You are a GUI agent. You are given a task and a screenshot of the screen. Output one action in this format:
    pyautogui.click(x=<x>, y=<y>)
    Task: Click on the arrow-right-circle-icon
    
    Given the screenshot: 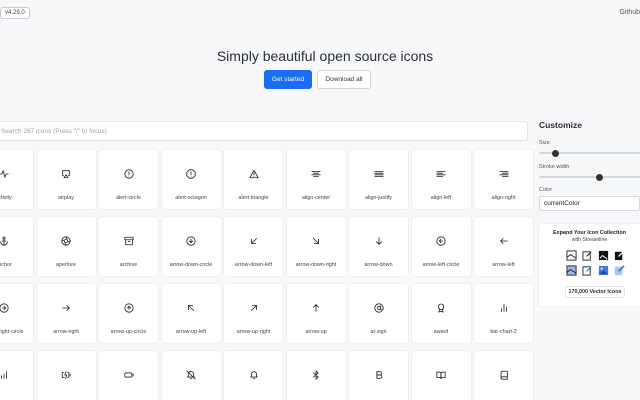 What is the action you would take?
    pyautogui.click(x=4, y=308)
    